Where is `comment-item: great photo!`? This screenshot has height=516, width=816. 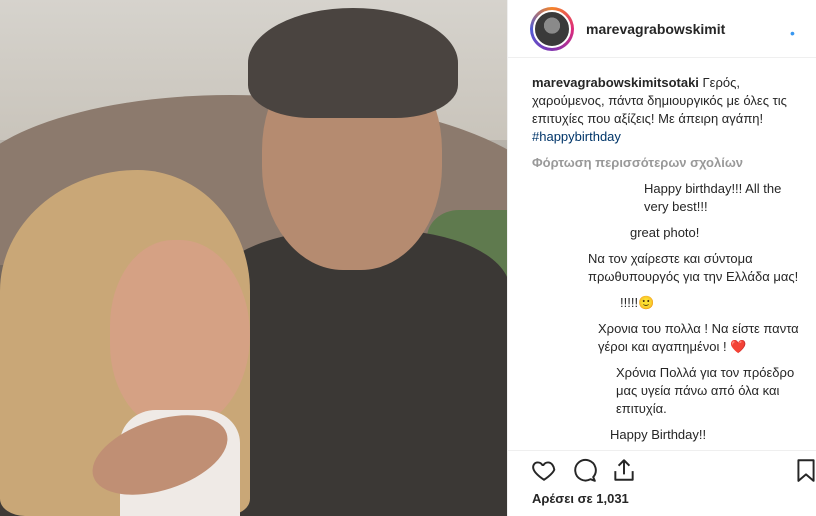
comment-item: great photo! is located at coordinates (669, 233).